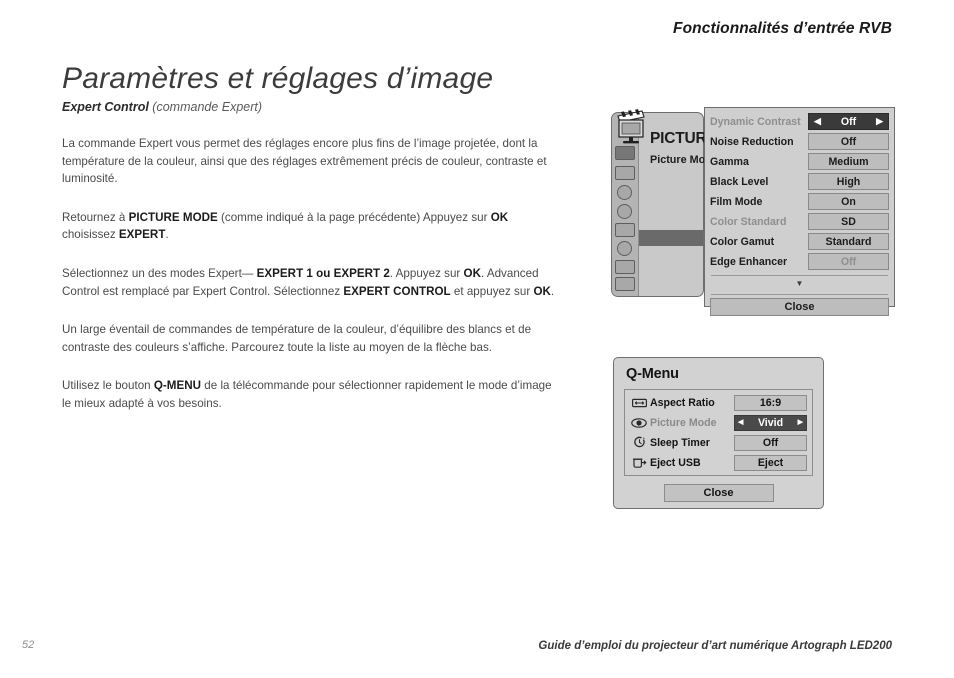  Describe the element at coordinates (625, 267) in the screenshot. I see `input-icon` at that location.